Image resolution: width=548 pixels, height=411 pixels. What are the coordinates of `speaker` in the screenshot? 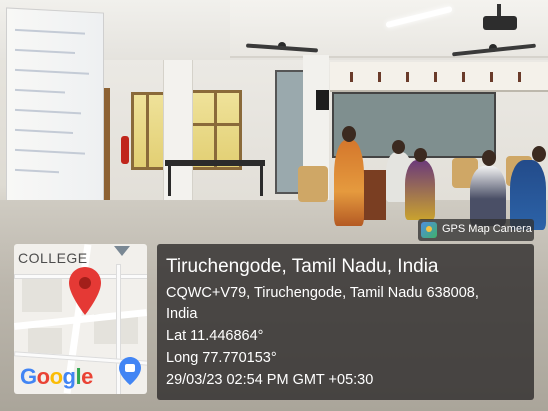 It's located at (322, 100).